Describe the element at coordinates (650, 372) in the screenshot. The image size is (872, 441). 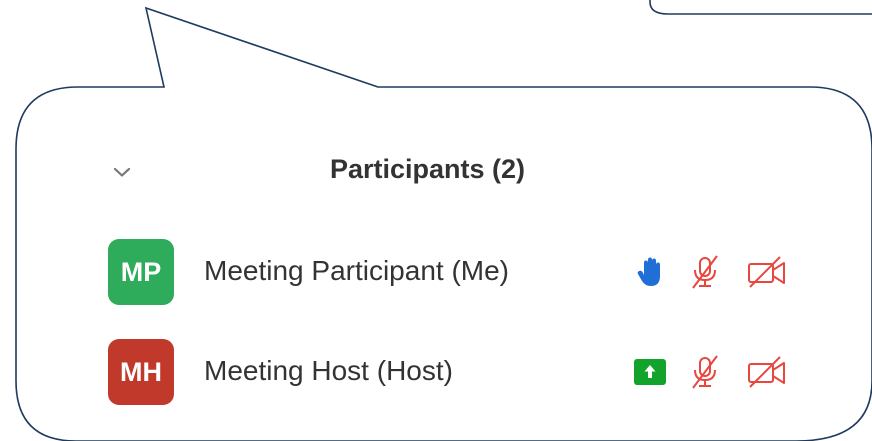
I see `share-screen-icon` at that location.